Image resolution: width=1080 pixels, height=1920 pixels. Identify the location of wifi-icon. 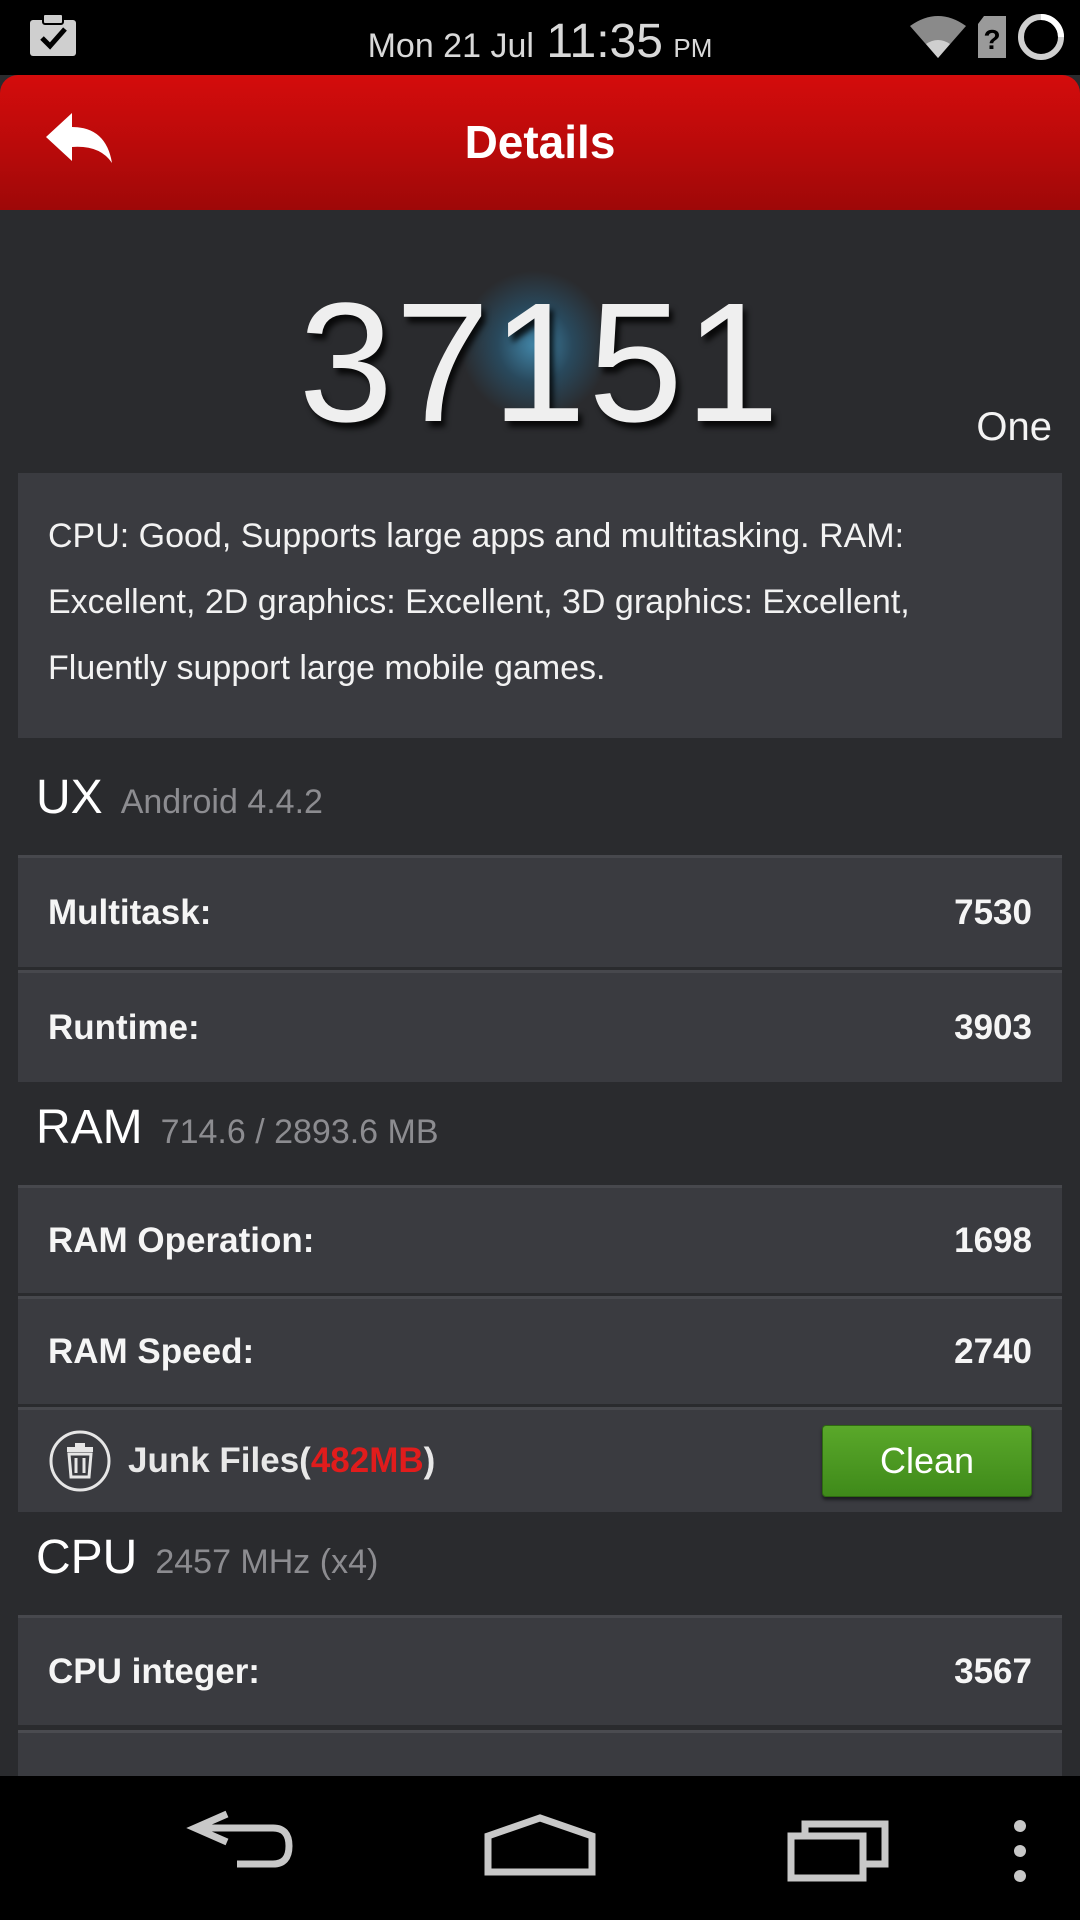
(938, 37).